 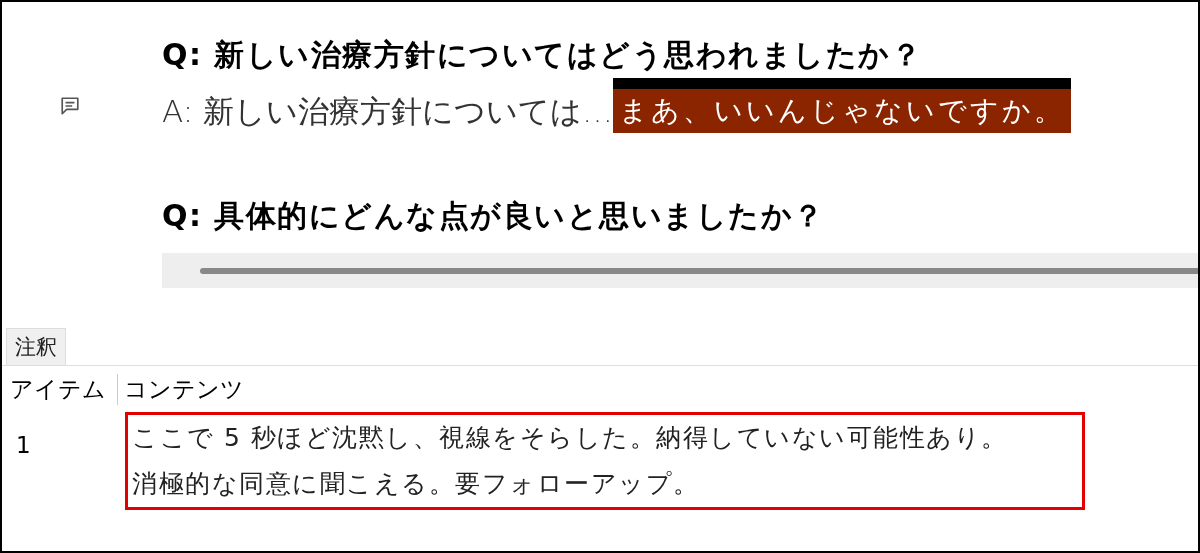 I want to click on annotations-tab: 注釈, so click(x=36, y=346).